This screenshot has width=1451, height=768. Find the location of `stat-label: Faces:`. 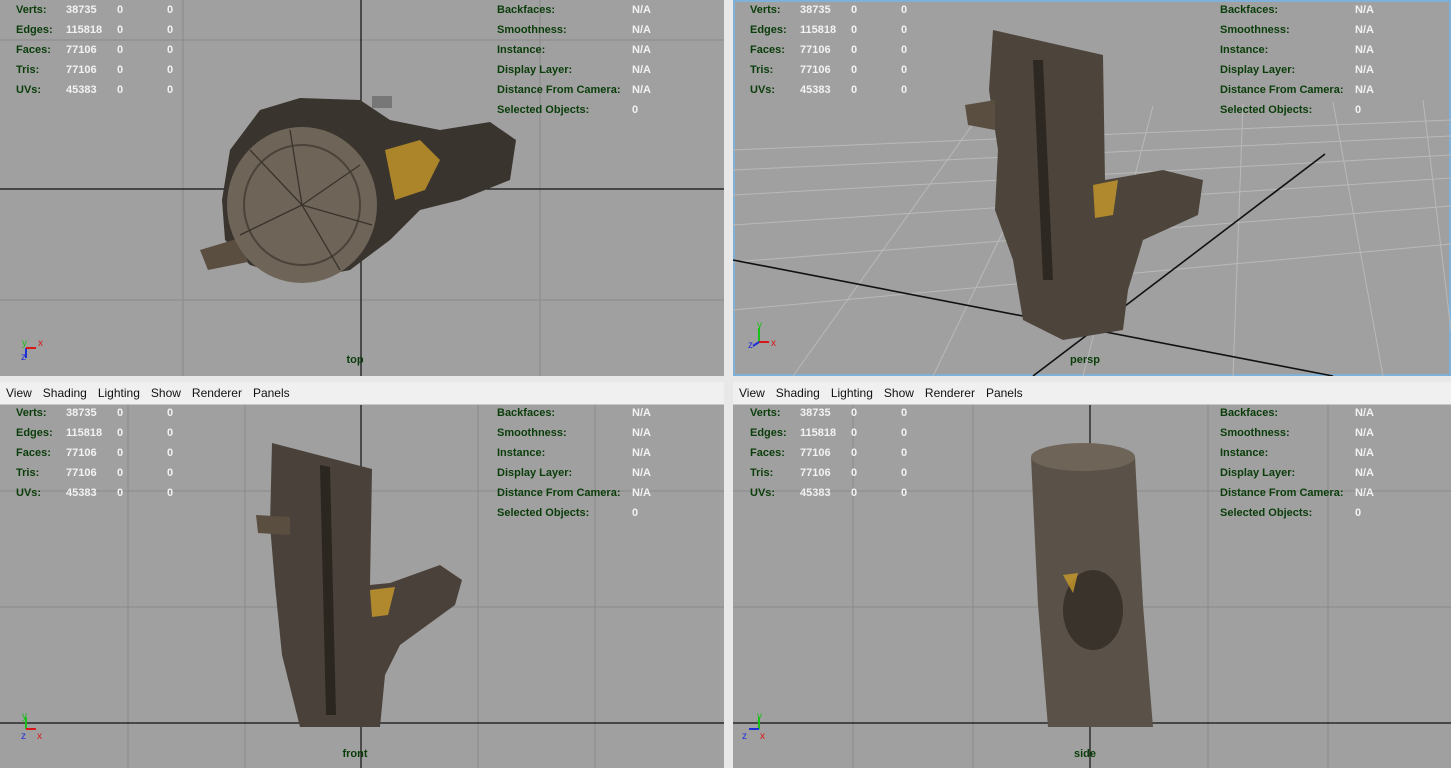

stat-label: Faces: is located at coordinates (33, 50).